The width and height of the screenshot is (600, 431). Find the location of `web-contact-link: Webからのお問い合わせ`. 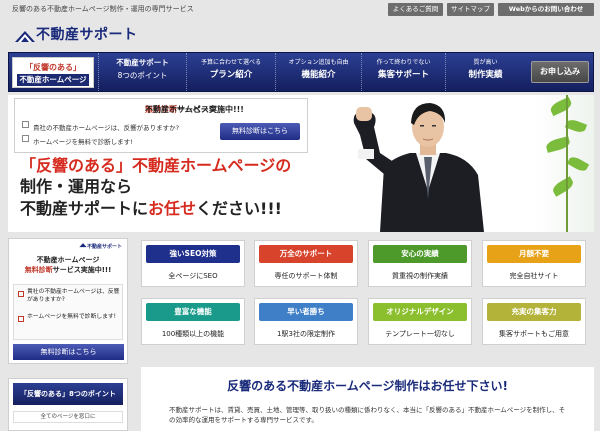

web-contact-link: Webからのお問い合わせ is located at coordinates (546, 9).